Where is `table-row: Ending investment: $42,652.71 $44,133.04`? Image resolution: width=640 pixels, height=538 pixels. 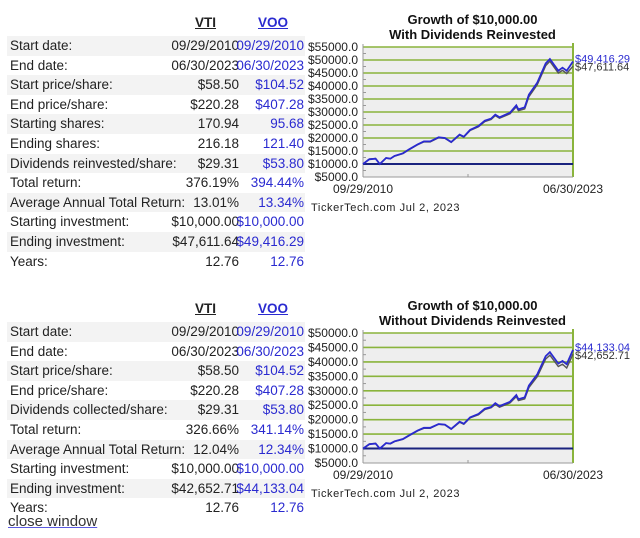 table-row: Ending investment: $42,652.71 $44,133.04 is located at coordinates (156, 488).